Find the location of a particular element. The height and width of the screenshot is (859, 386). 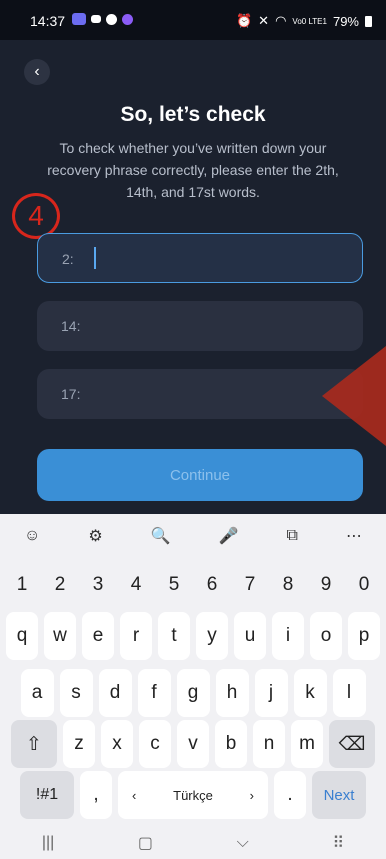

page-title: So, let’s check is located at coordinates (193, 114).